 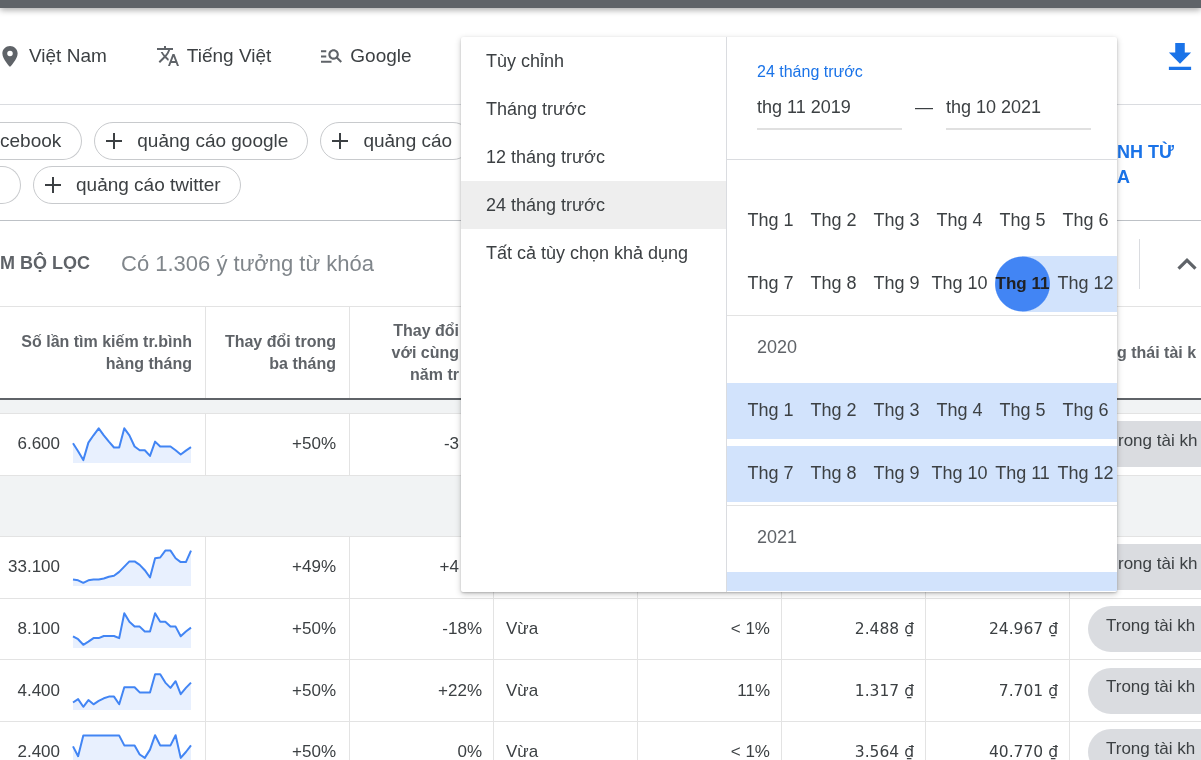 What do you see at coordinates (829, 113) in the screenshot?
I see `start-date-field: thg 11 2019` at bounding box center [829, 113].